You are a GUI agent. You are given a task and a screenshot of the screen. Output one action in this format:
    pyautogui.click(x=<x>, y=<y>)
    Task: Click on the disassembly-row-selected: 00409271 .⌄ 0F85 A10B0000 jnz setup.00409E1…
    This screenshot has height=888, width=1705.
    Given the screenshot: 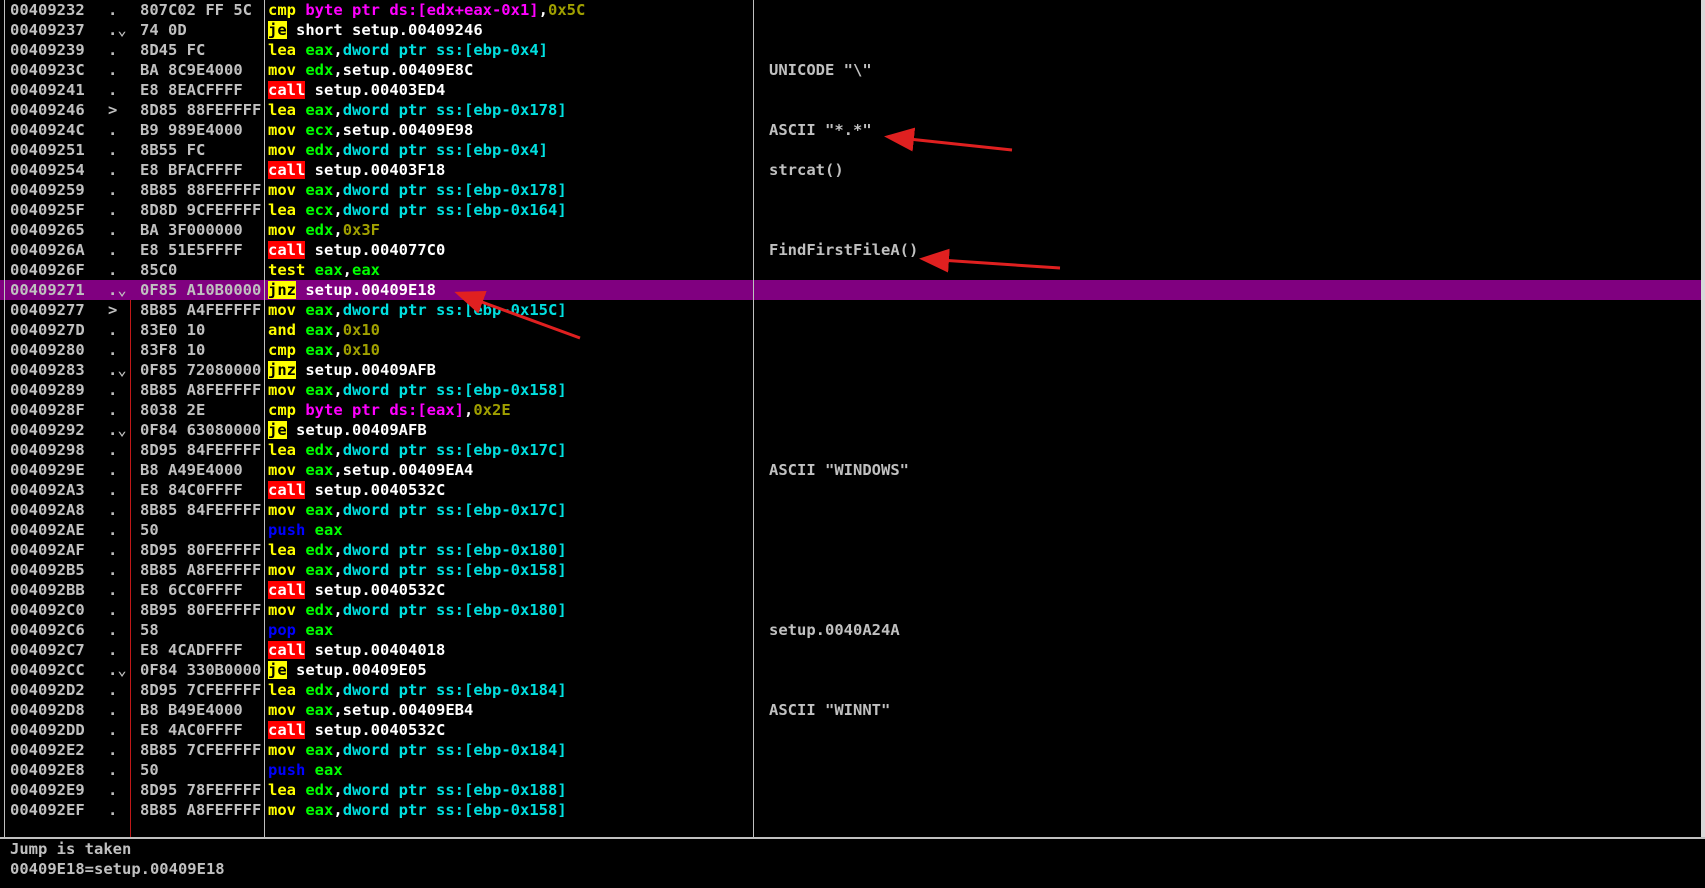 What is the action you would take?
    pyautogui.click(x=852, y=290)
    